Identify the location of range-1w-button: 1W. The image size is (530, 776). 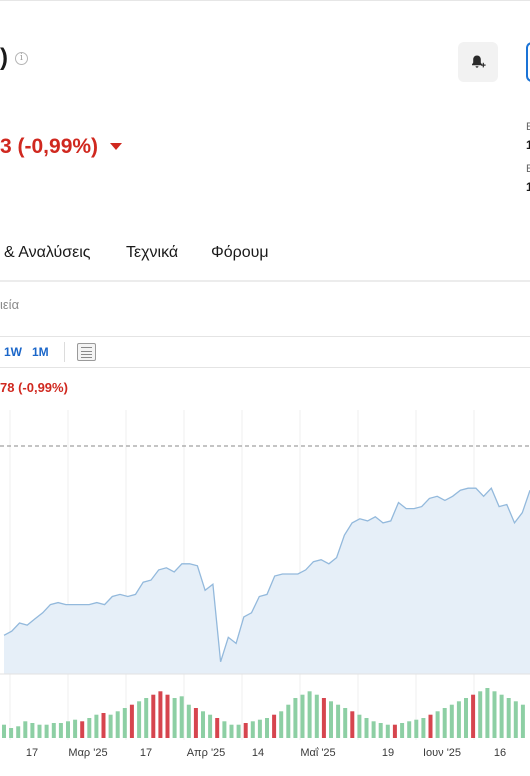
(13, 352).